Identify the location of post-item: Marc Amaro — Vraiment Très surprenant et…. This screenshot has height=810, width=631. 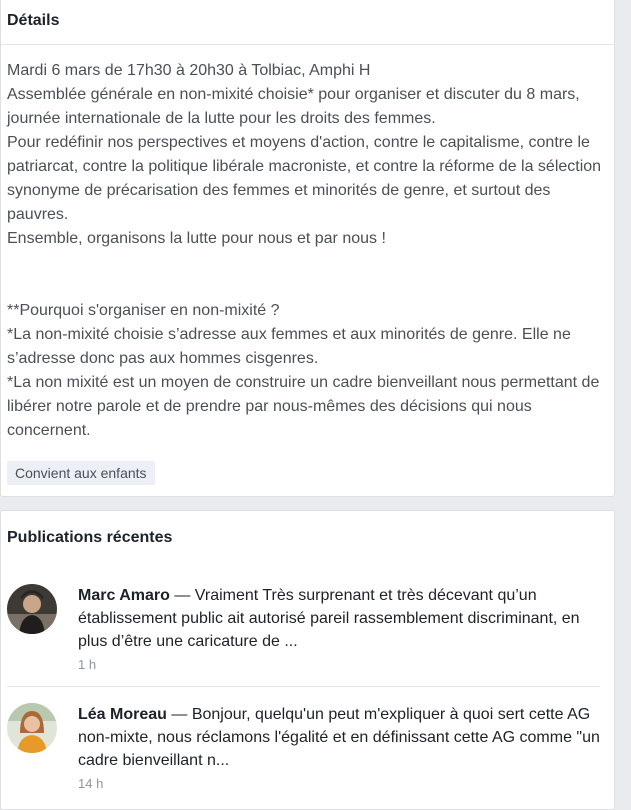
(307, 624).